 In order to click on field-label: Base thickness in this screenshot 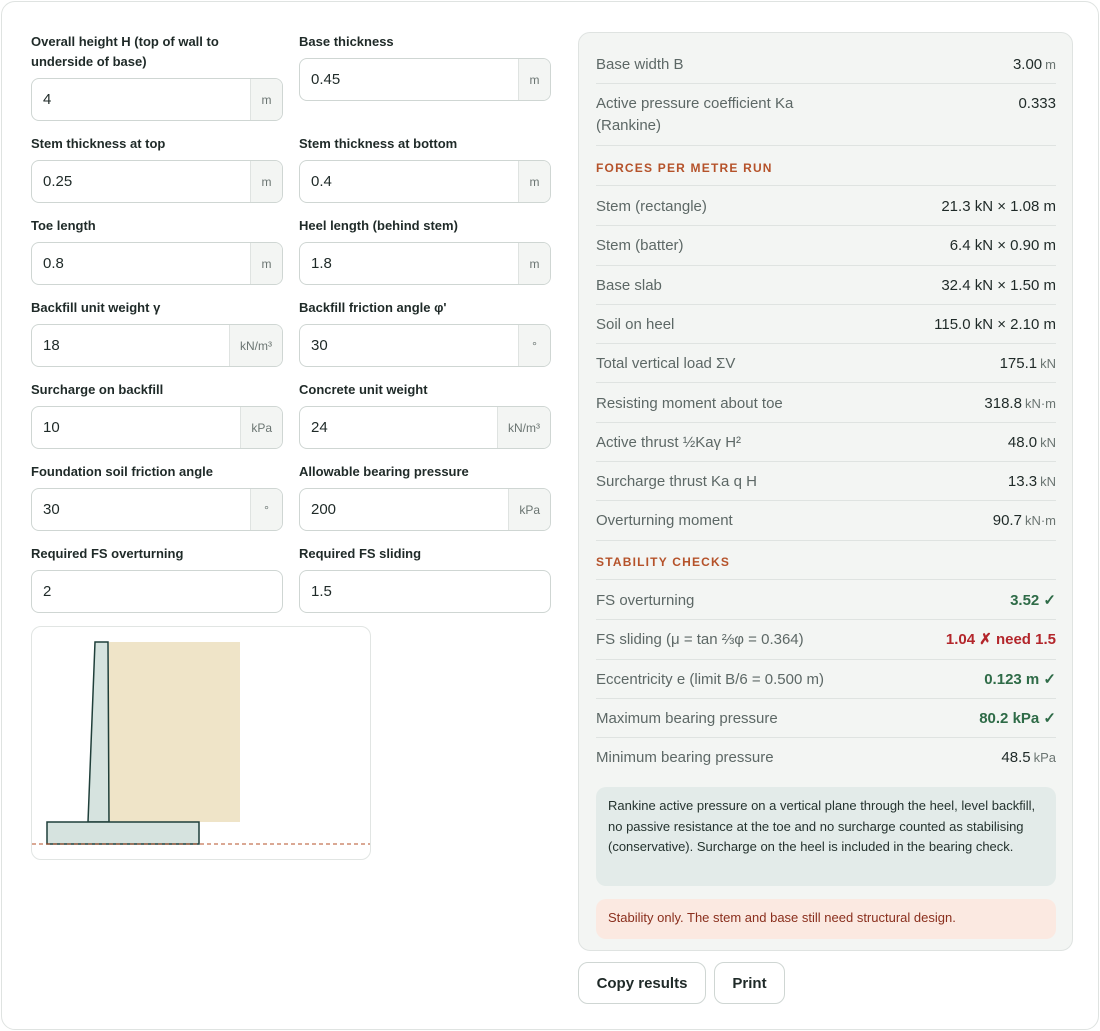, I will do `click(346, 41)`.